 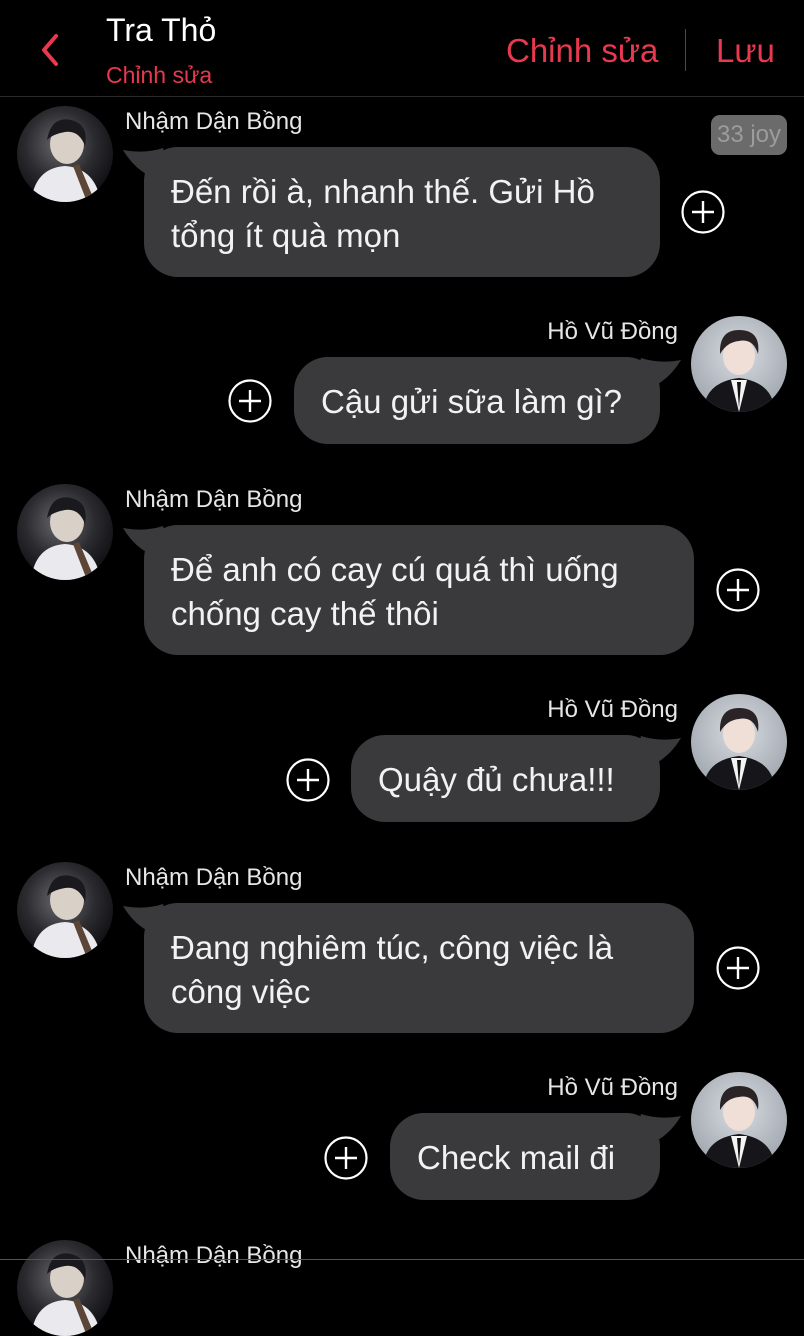 I want to click on bottom-divider, so click(x=402, y=1259).